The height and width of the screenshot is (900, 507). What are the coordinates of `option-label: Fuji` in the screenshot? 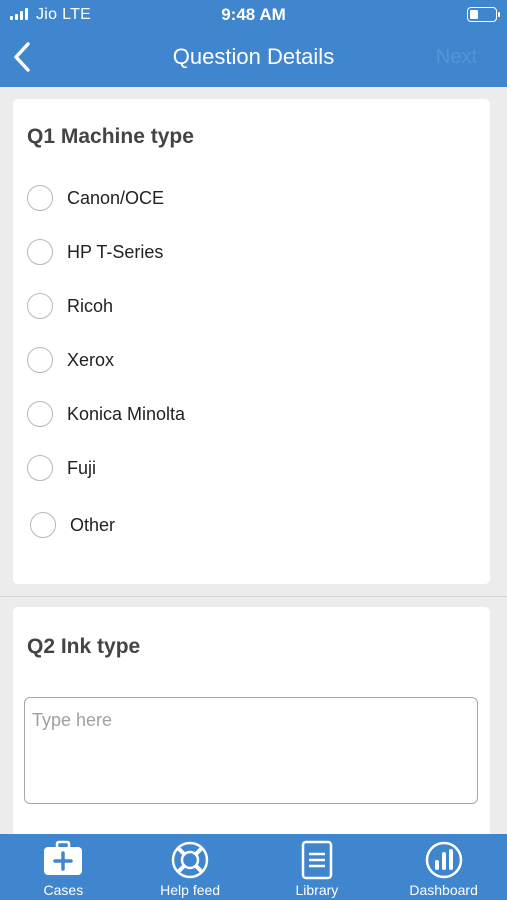 It's located at (82, 467).